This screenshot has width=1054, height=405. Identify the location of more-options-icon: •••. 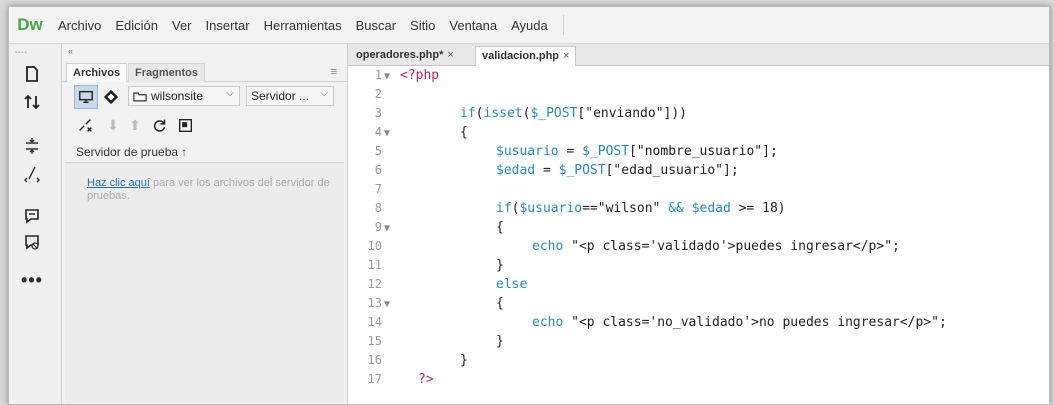
(32, 280).